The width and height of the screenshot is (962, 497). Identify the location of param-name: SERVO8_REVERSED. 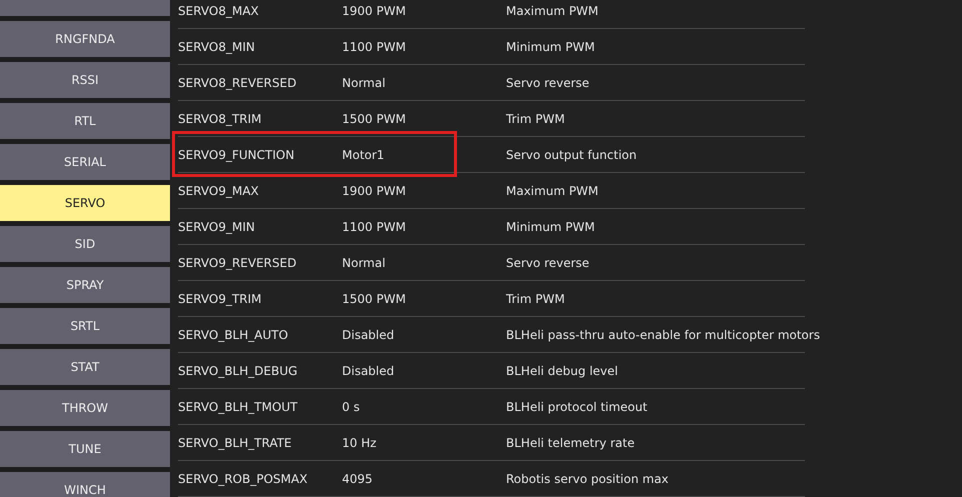
(238, 83).